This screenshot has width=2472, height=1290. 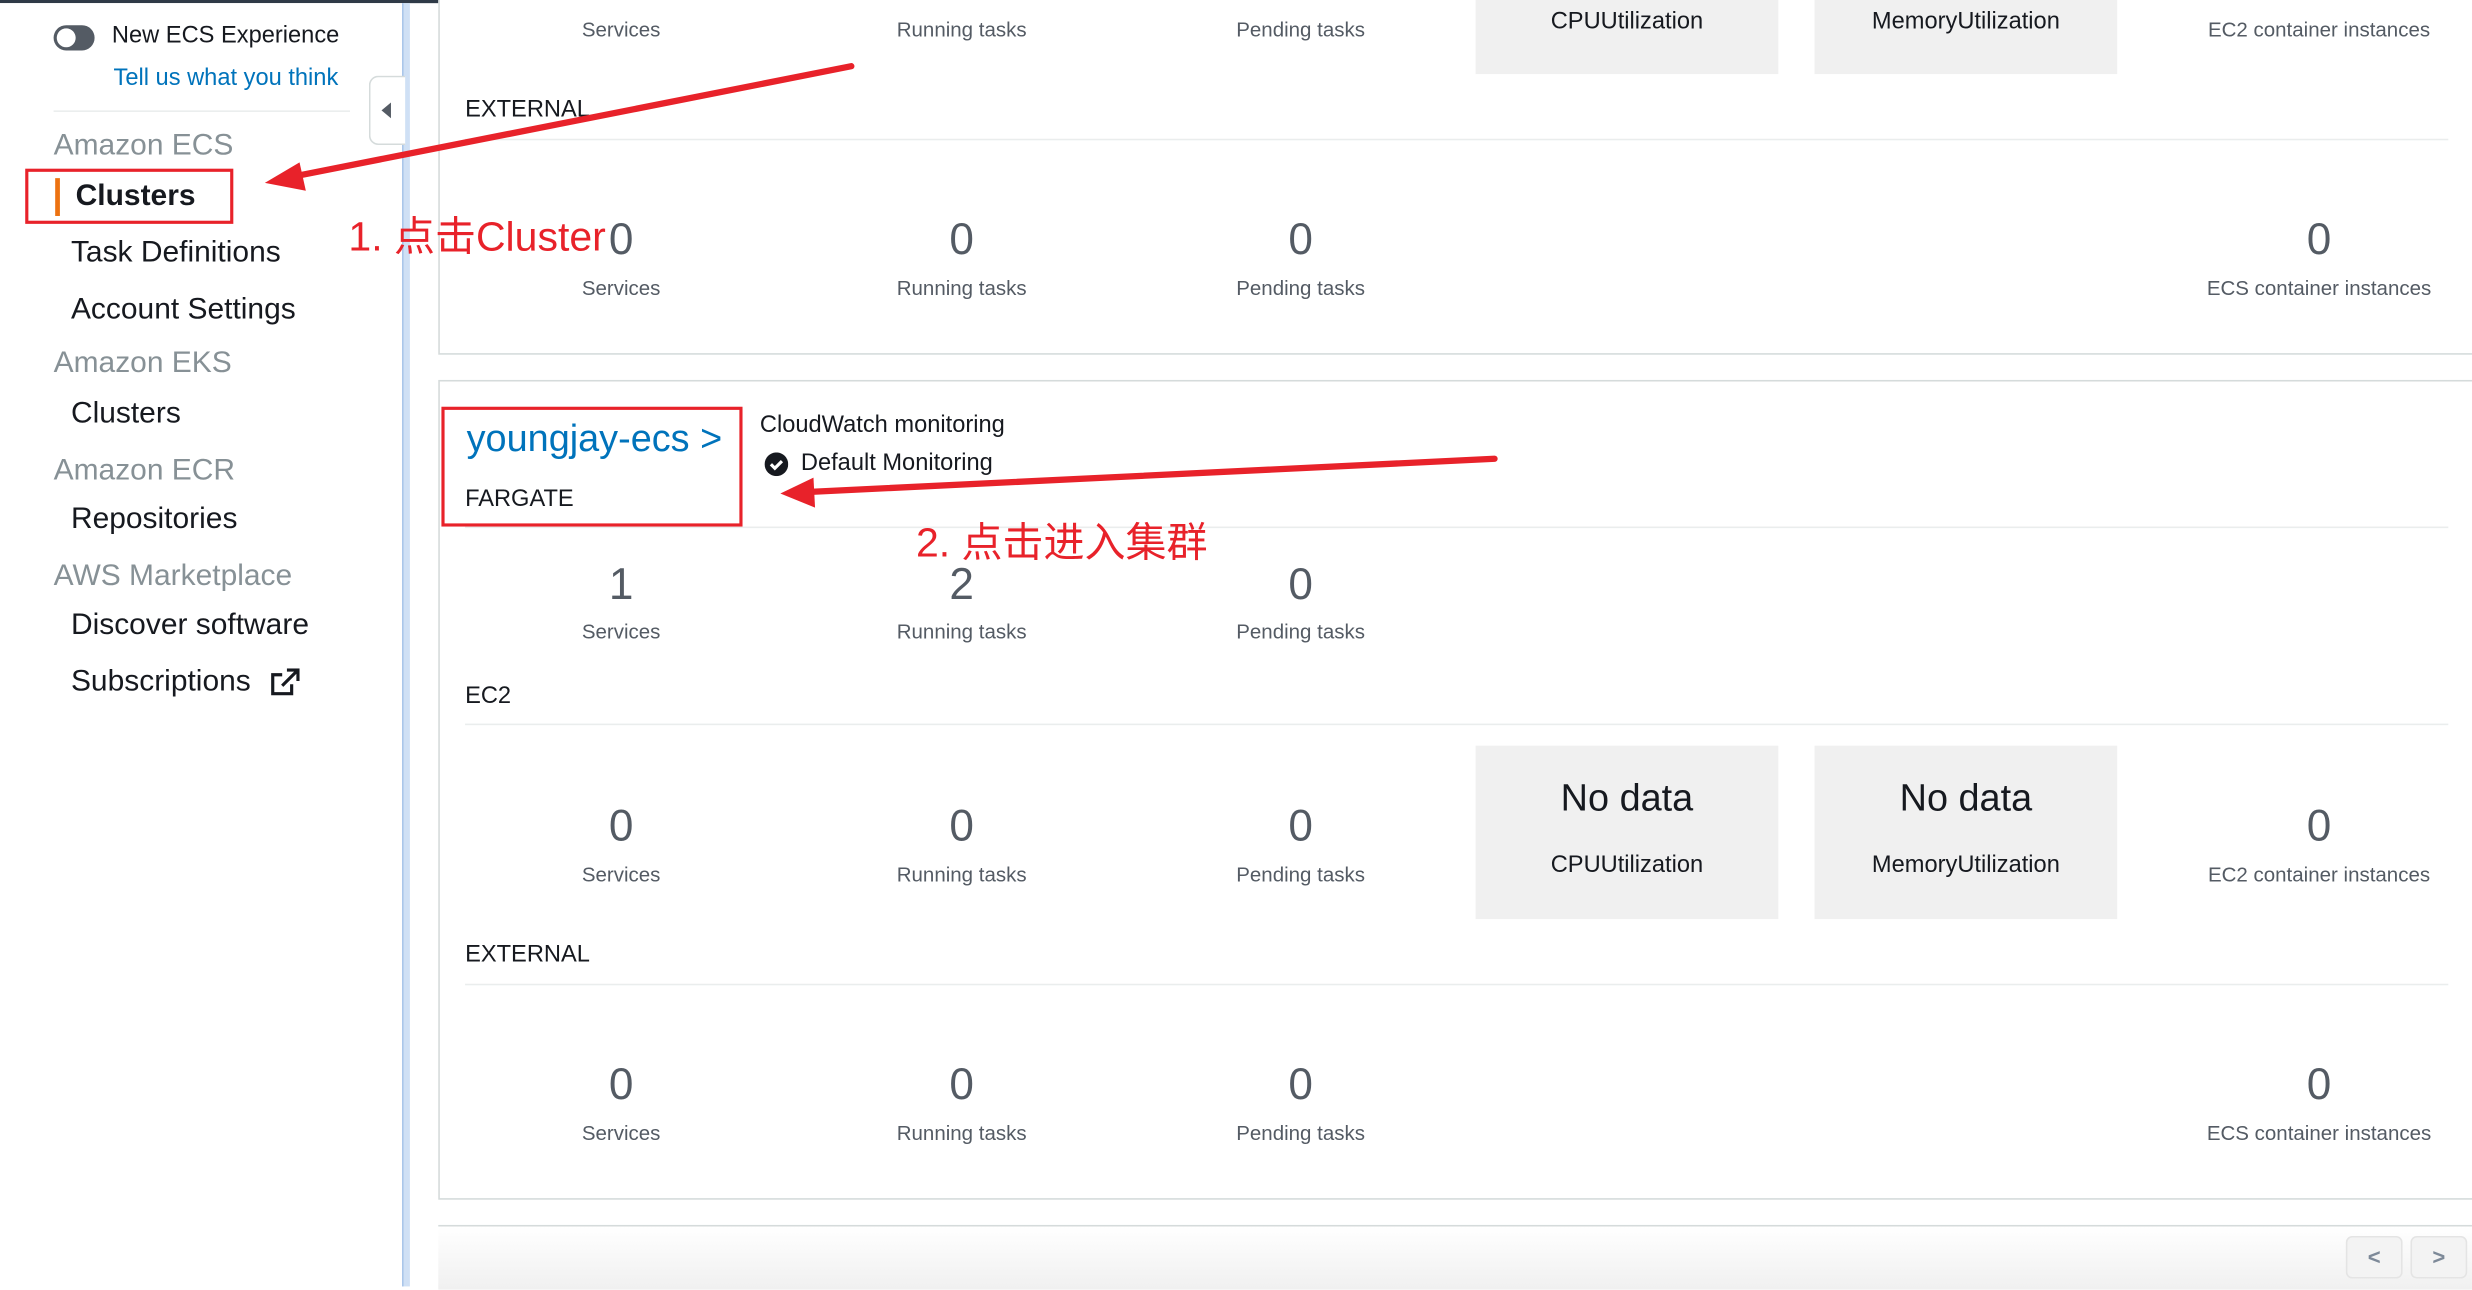 I want to click on ec2-pending-label: Pending tasks, so click(x=1300, y=874).